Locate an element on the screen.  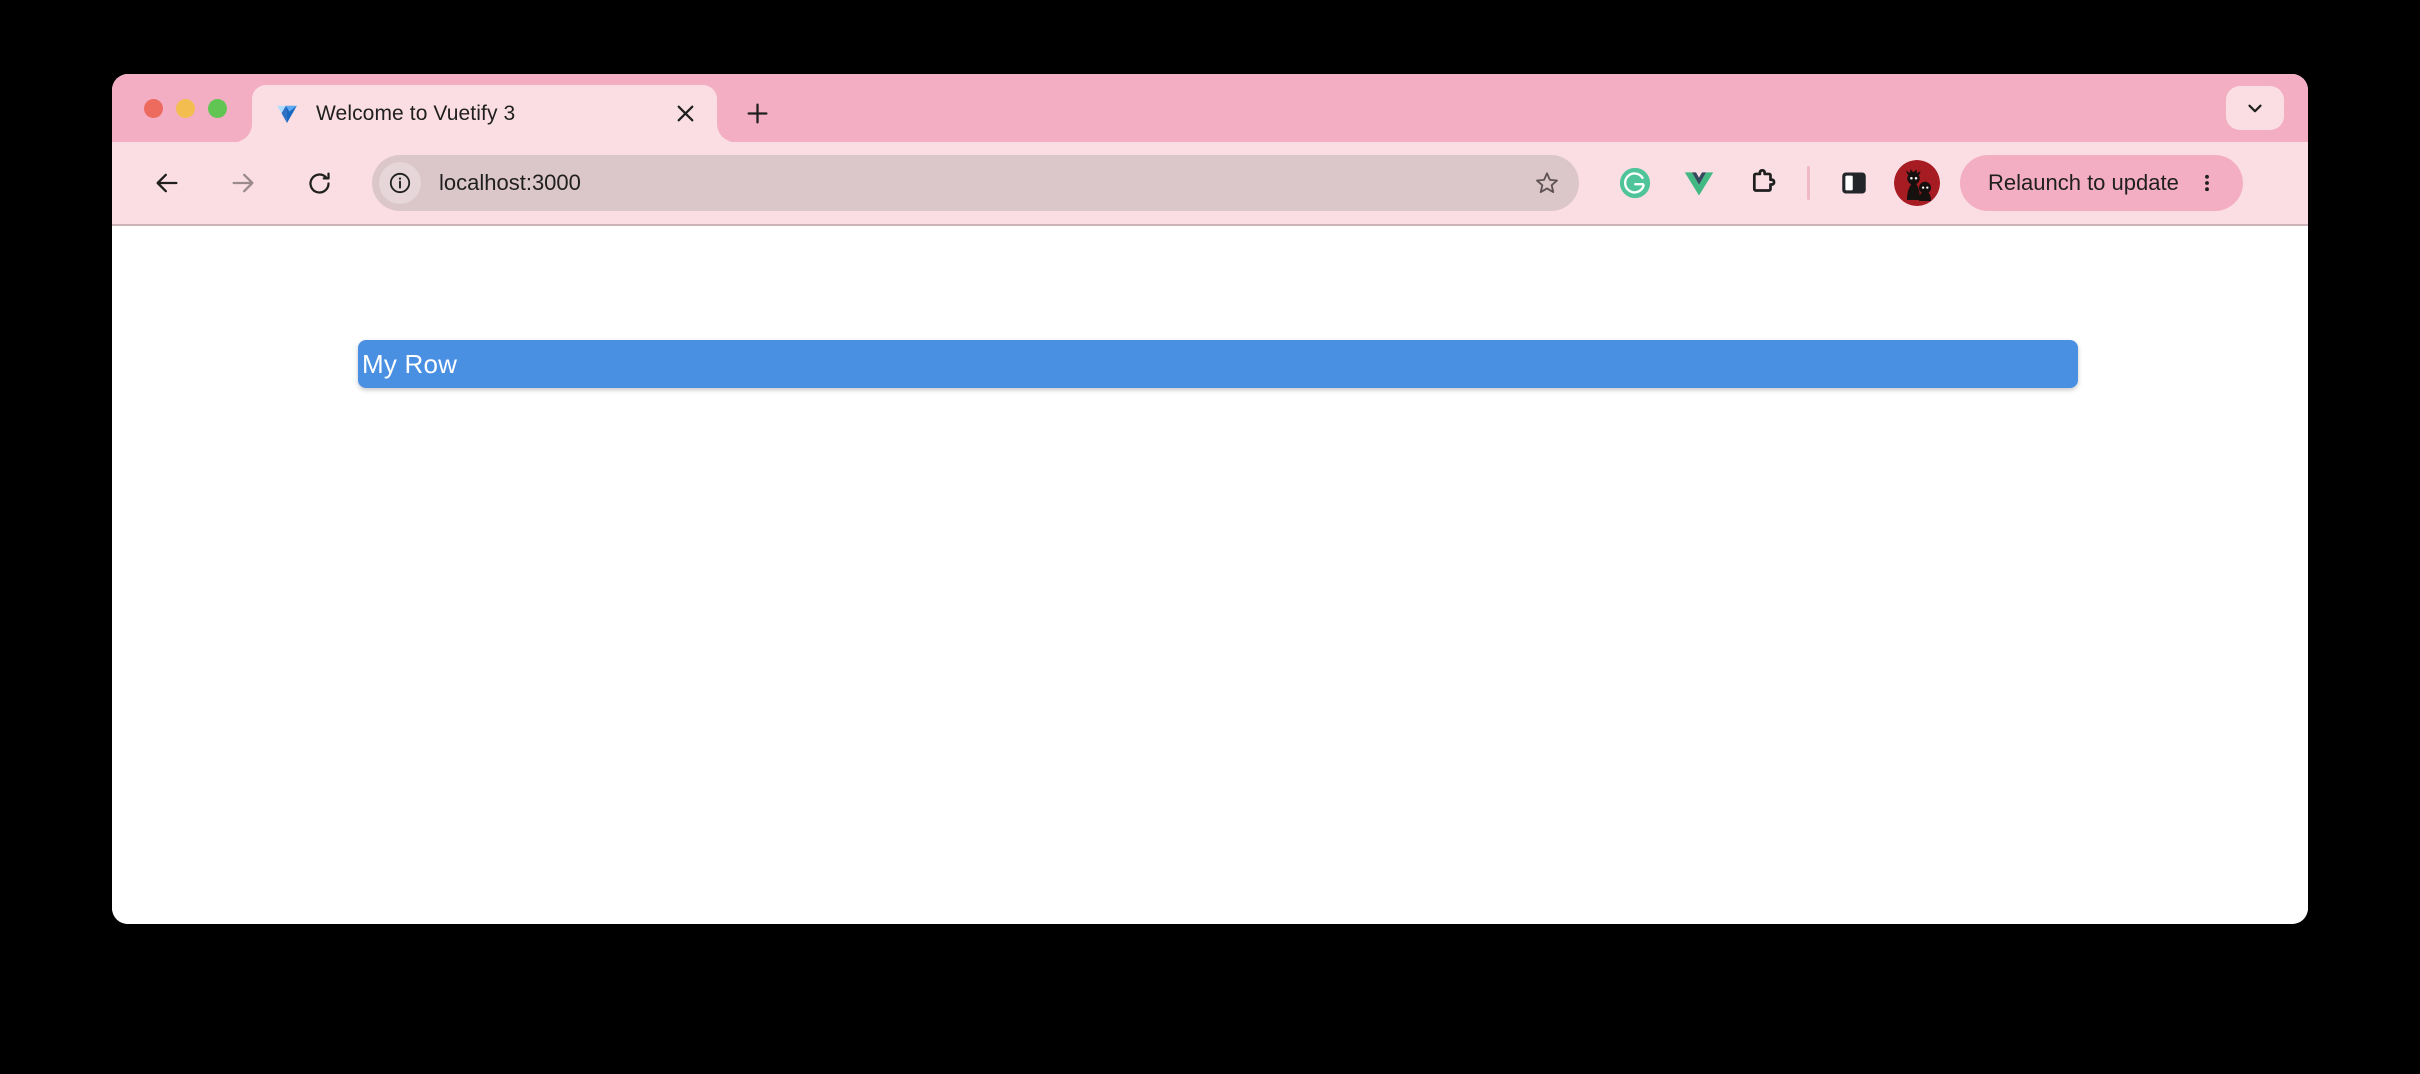
tab-corner-right is located at coordinates (726, 133).